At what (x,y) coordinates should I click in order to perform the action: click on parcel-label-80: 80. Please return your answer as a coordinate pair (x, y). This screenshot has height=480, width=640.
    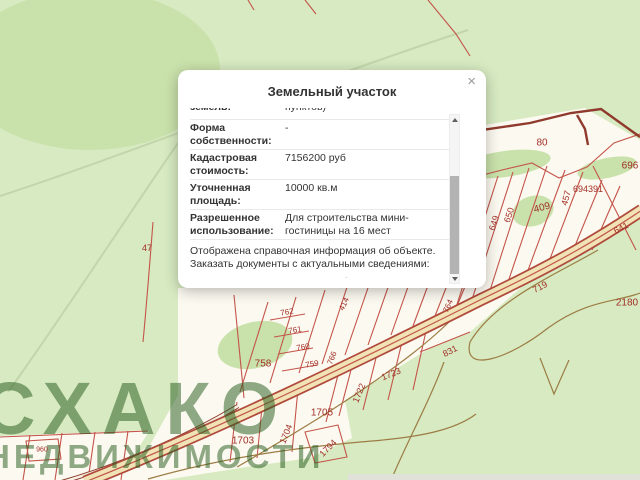
    Looking at the image, I should click on (542, 143).